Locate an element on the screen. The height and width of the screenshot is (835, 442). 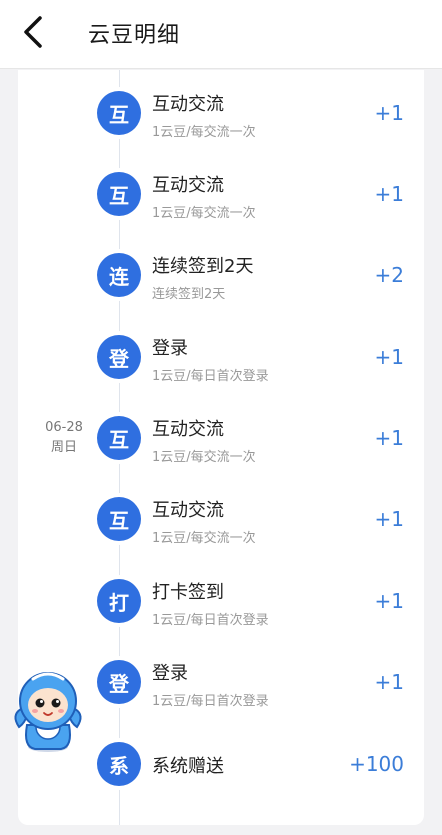
record-subtitle: 连续签到2天 is located at coordinates (189, 294).